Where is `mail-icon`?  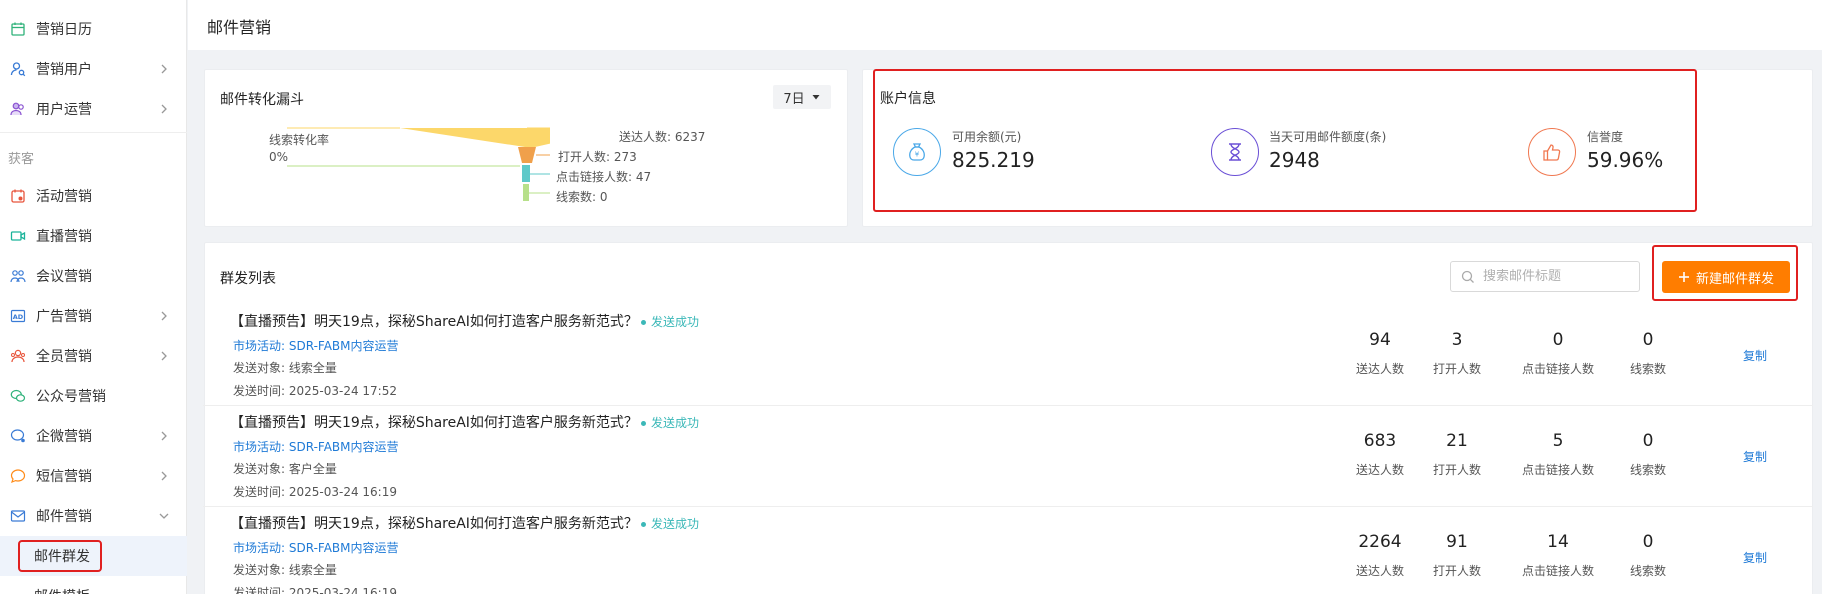 mail-icon is located at coordinates (18, 516).